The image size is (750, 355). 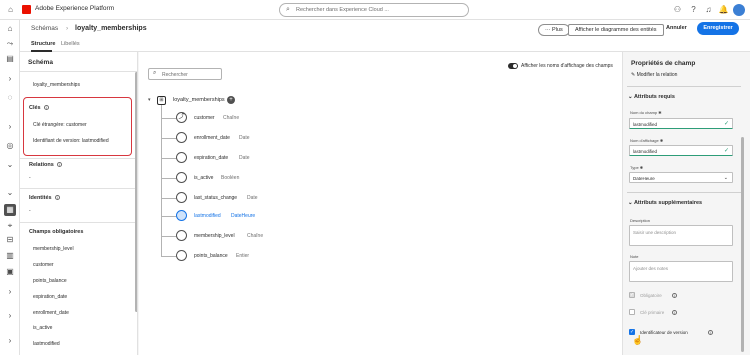 I want to click on required-field-item: membership_level, so click(x=53, y=249).